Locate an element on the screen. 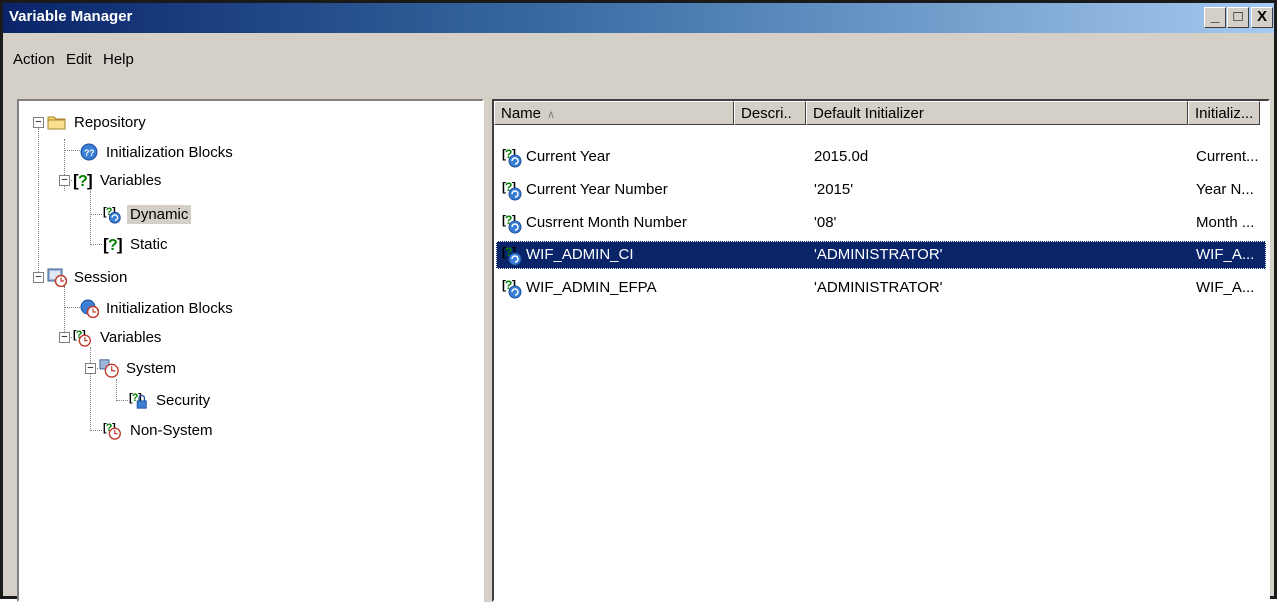 This screenshot has height=602, width=1277. tree-item-session-init-blocks: Initialization Blocks is located at coordinates (157, 308).